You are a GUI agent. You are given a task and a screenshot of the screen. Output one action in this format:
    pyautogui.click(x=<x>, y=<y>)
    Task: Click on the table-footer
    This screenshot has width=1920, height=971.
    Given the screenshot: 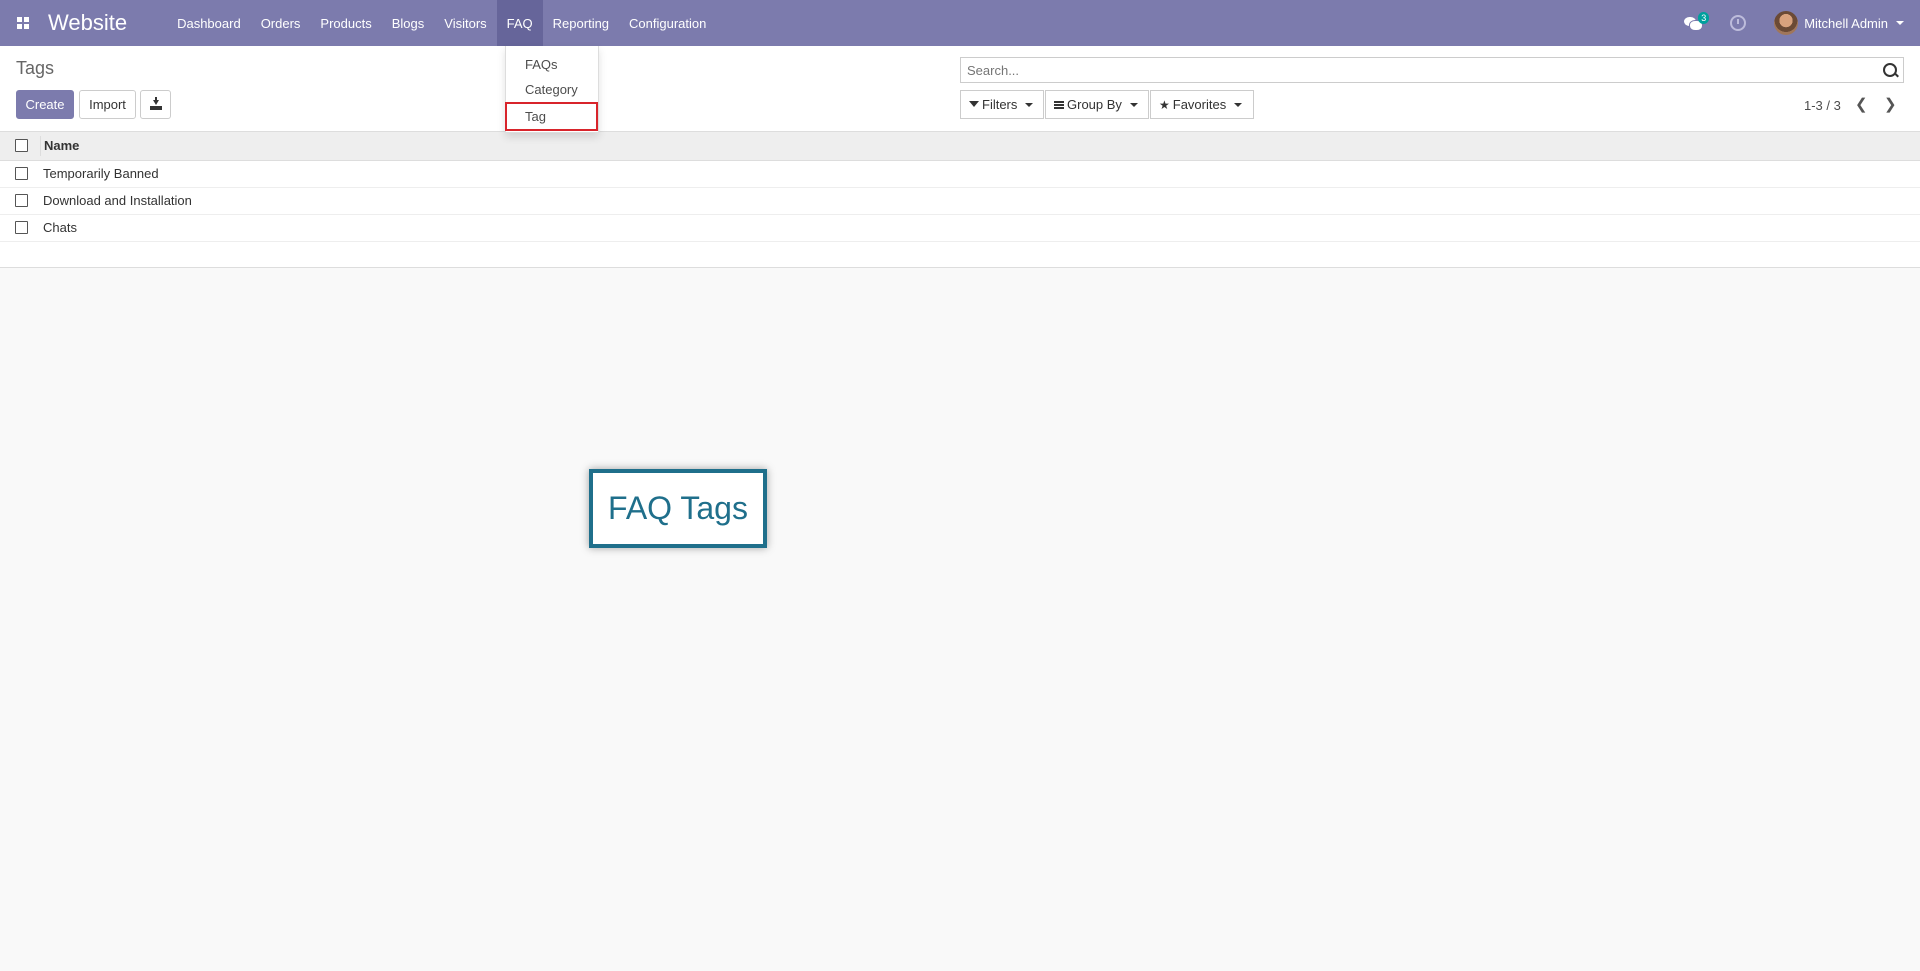 What is the action you would take?
    pyautogui.click(x=960, y=255)
    